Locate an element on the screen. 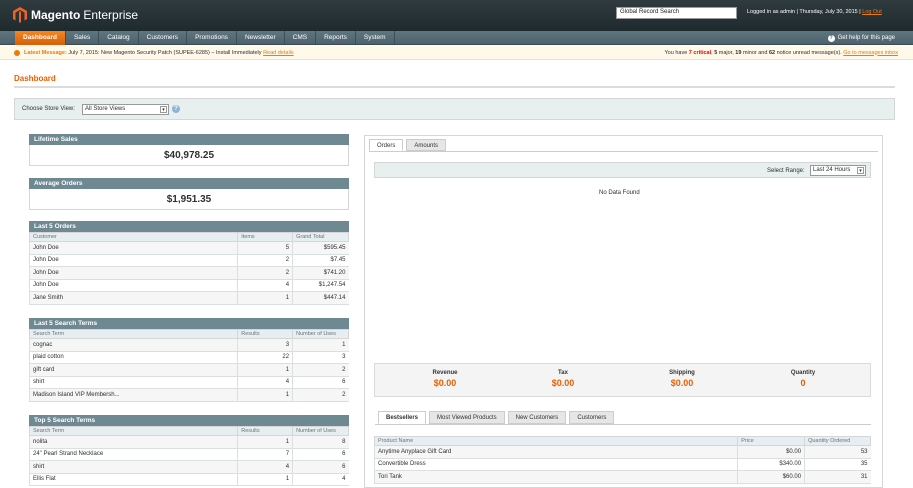 Image resolution: width=913 pixels, height=488 pixels. table-row: 24" Pearl Strand Necklace 7 6 is located at coordinates (188, 454).